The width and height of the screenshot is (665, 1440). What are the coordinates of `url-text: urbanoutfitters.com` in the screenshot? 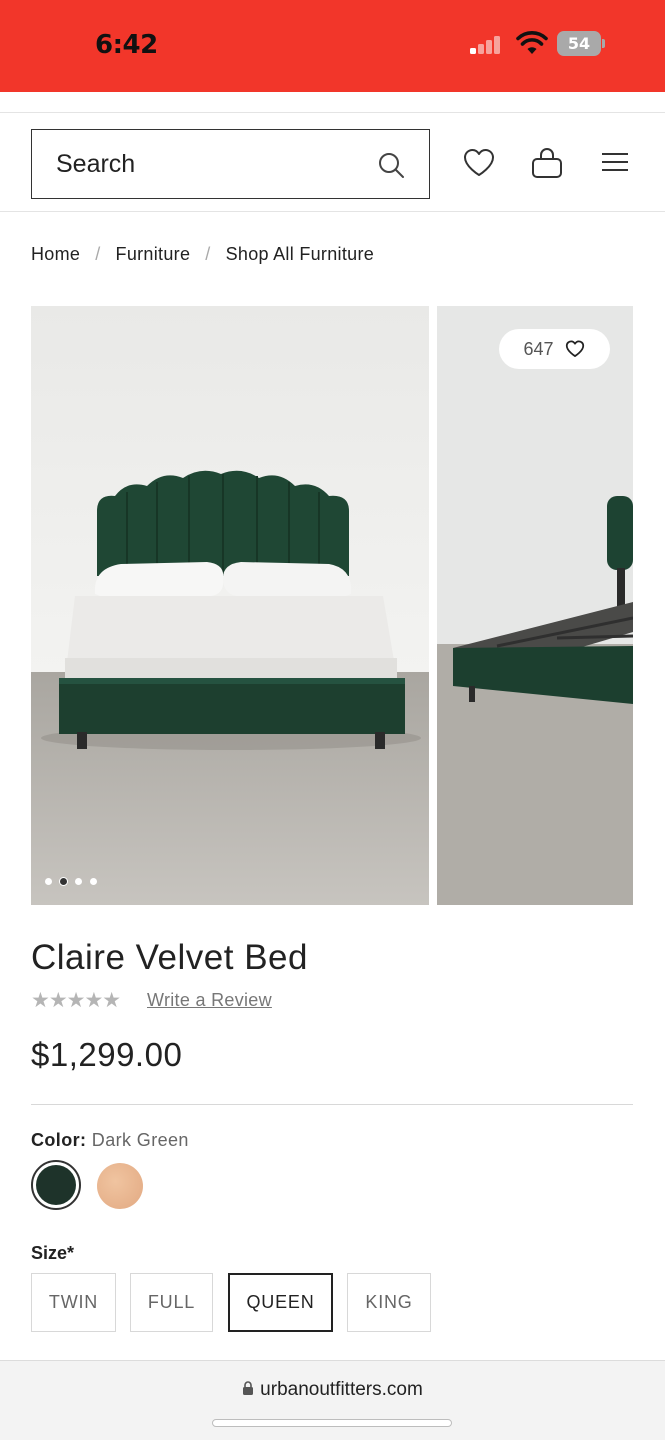 It's located at (341, 1389).